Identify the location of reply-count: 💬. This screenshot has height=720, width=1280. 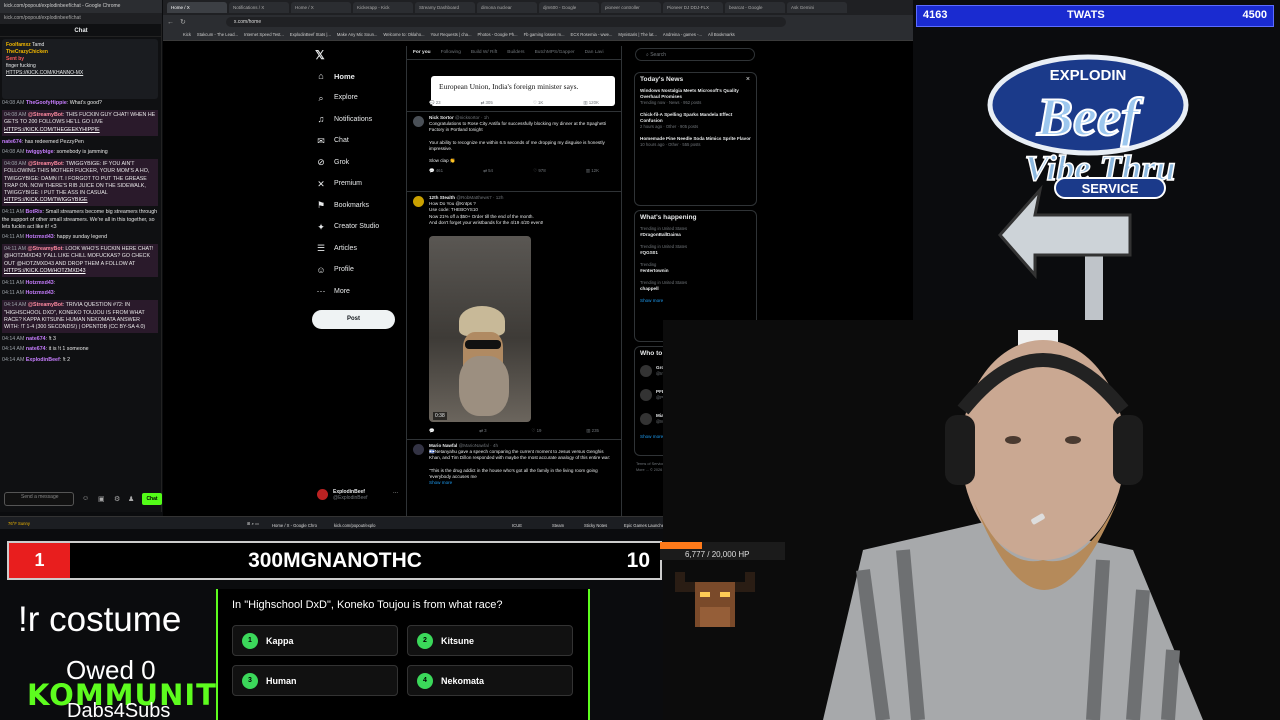
(431, 431).